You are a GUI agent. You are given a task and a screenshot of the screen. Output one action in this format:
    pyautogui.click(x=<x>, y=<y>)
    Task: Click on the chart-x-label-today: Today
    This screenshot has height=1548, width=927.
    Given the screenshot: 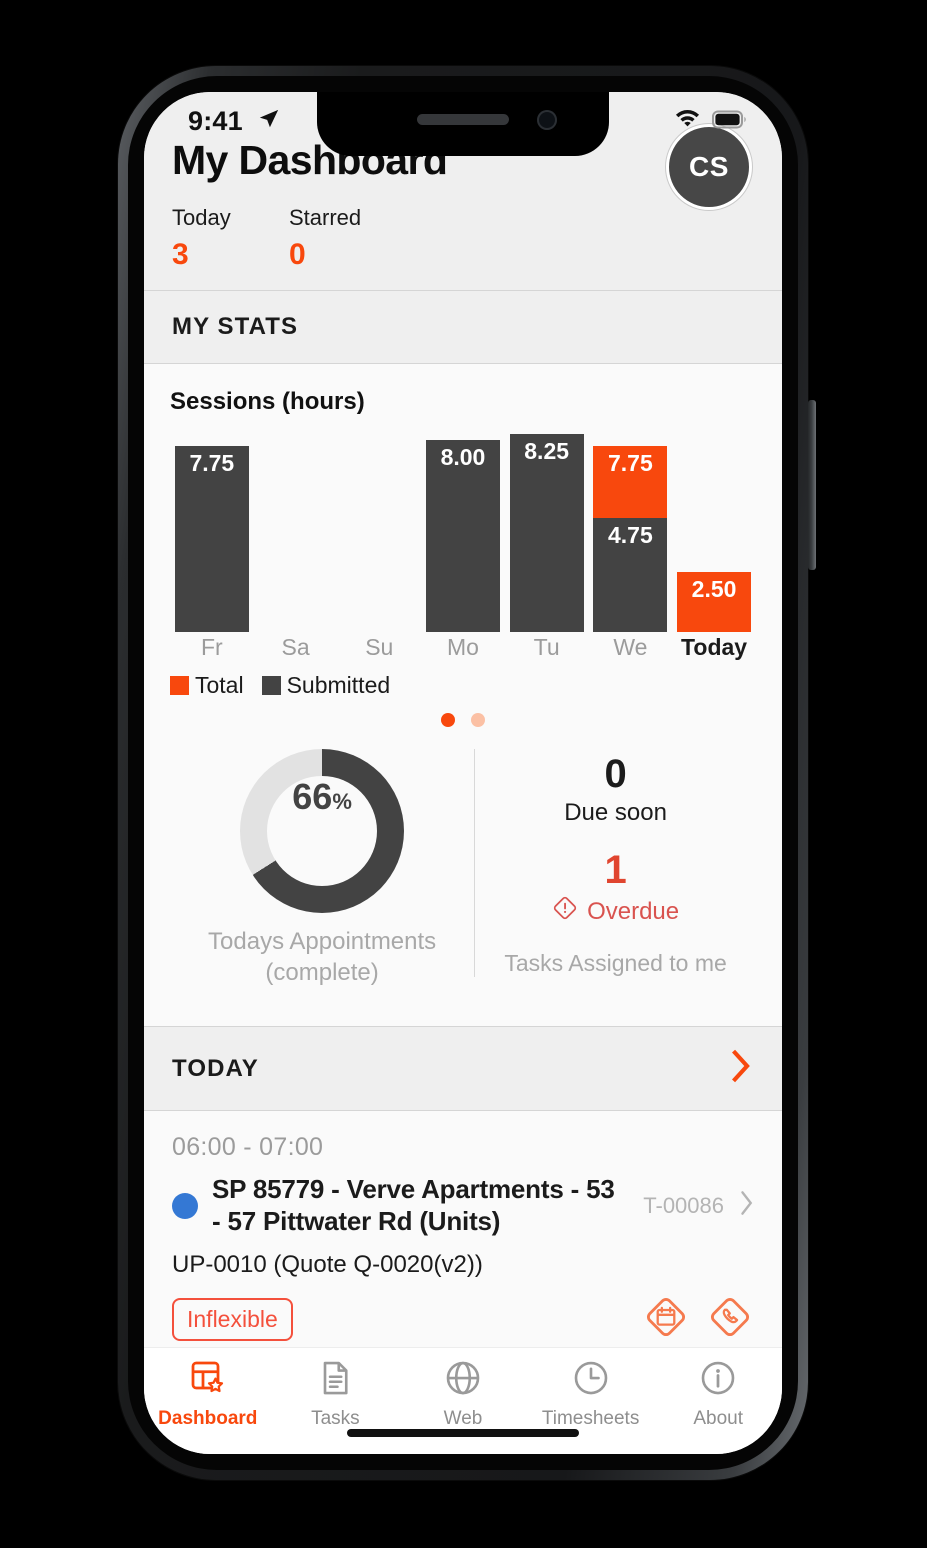 What is the action you would take?
    pyautogui.click(x=714, y=647)
    